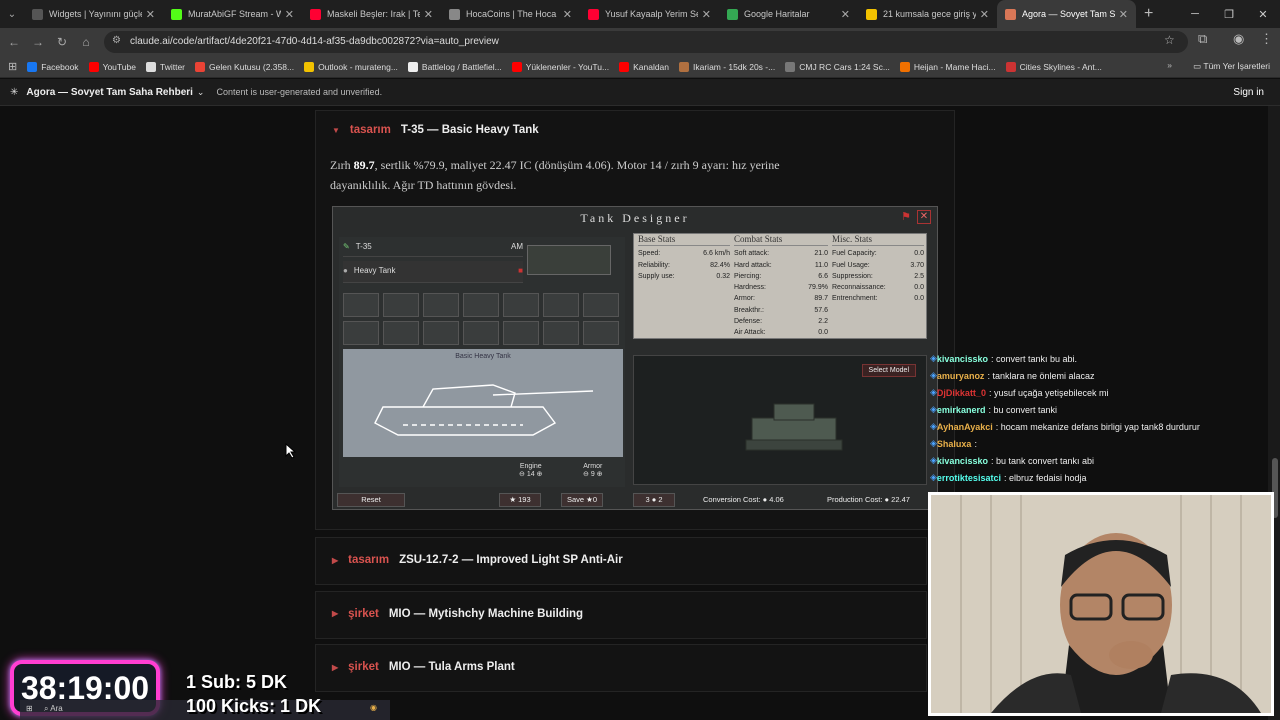 The width and height of the screenshot is (1280, 720). I want to click on stat-row: Entrenchment: 0.0, so click(878, 298).